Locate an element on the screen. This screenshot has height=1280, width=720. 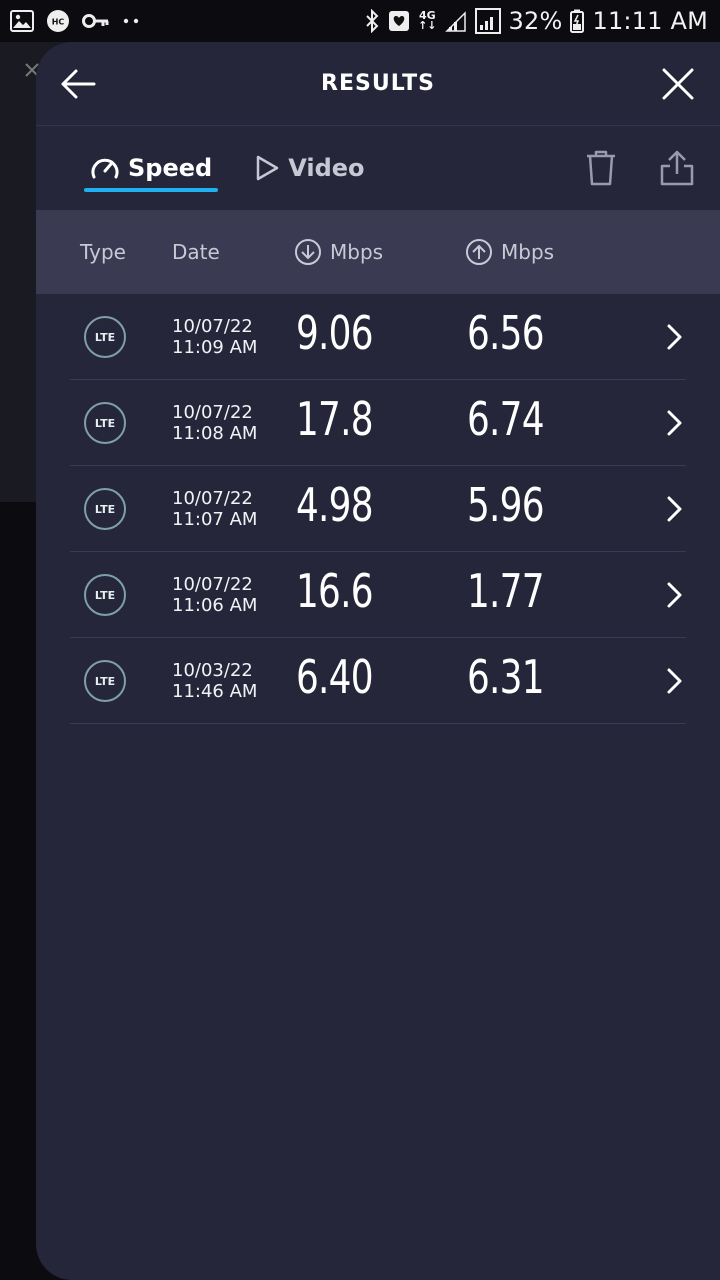
key-icon is located at coordinates (96, 21).